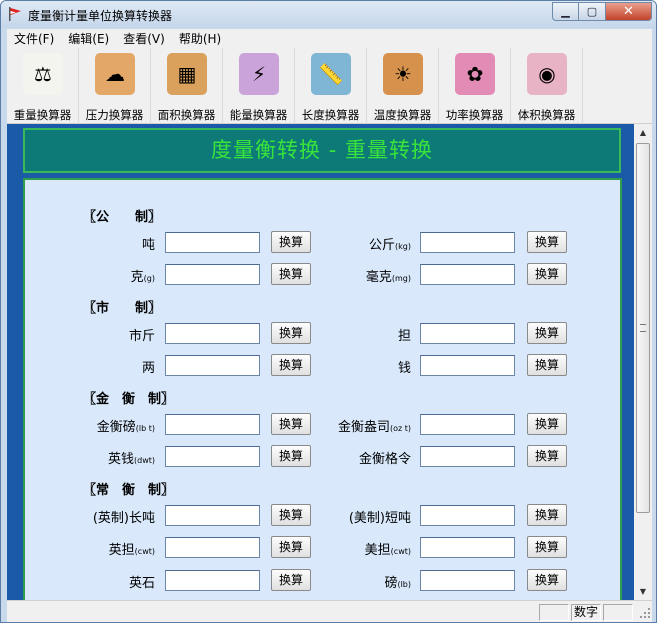 The image size is (657, 623). What do you see at coordinates (141, 583) in the screenshot?
I see `unit-name: 英石` at bounding box center [141, 583].